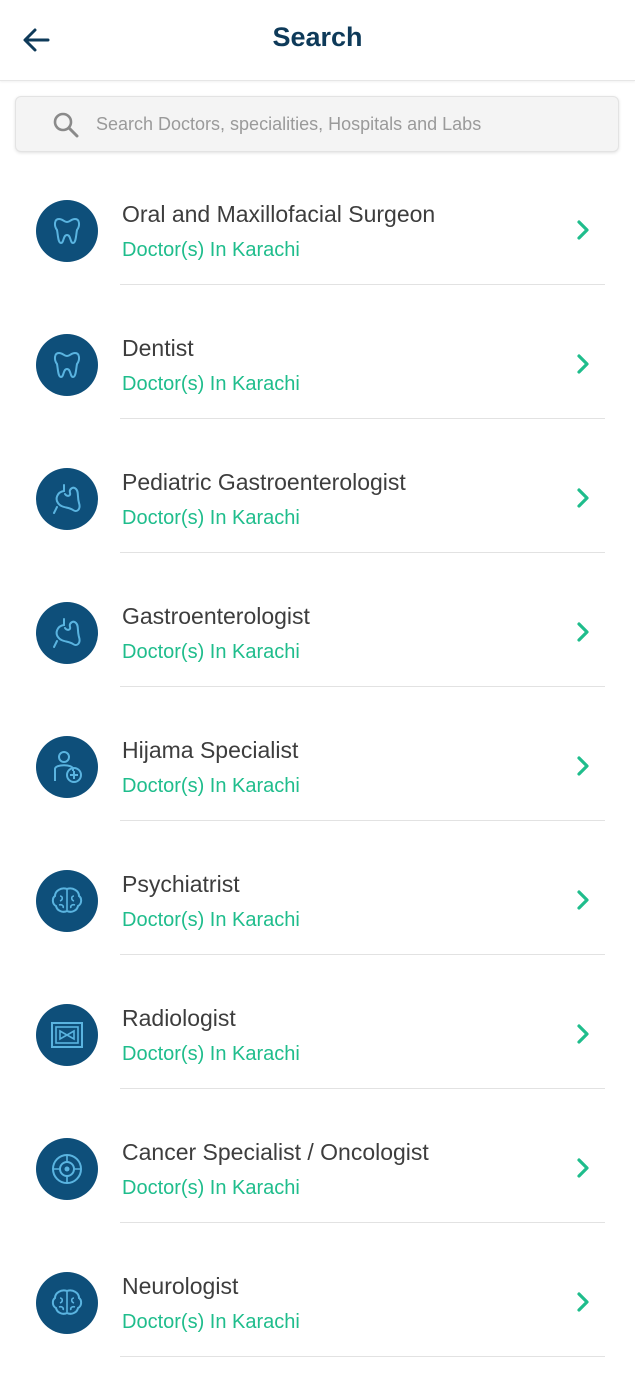 This screenshot has width=635, height=1373. What do you see at coordinates (66, 125) in the screenshot?
I see `search-icon` at bounding box center [66, 125].